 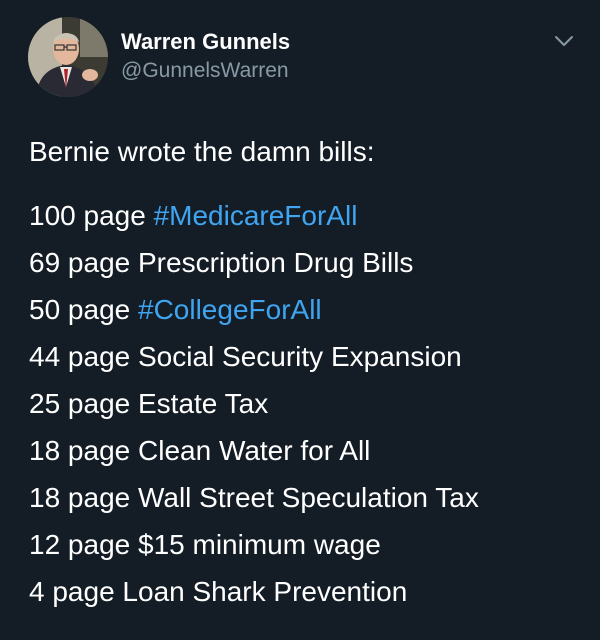 I want to click on bill-line: 69 page Prescription Drug Bills, so click(x=309, y=262).